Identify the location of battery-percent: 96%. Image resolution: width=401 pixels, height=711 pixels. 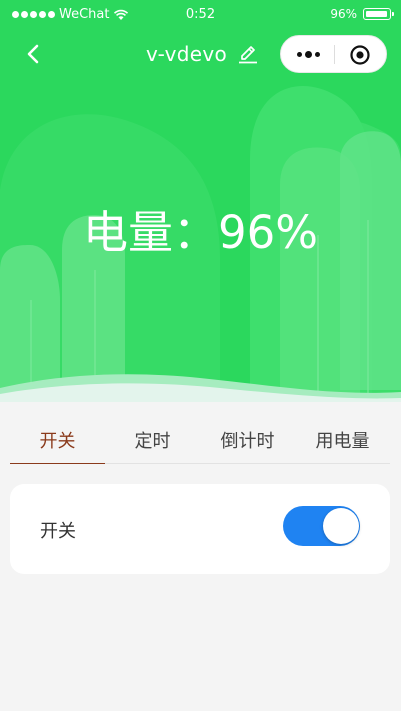
(343, 14).